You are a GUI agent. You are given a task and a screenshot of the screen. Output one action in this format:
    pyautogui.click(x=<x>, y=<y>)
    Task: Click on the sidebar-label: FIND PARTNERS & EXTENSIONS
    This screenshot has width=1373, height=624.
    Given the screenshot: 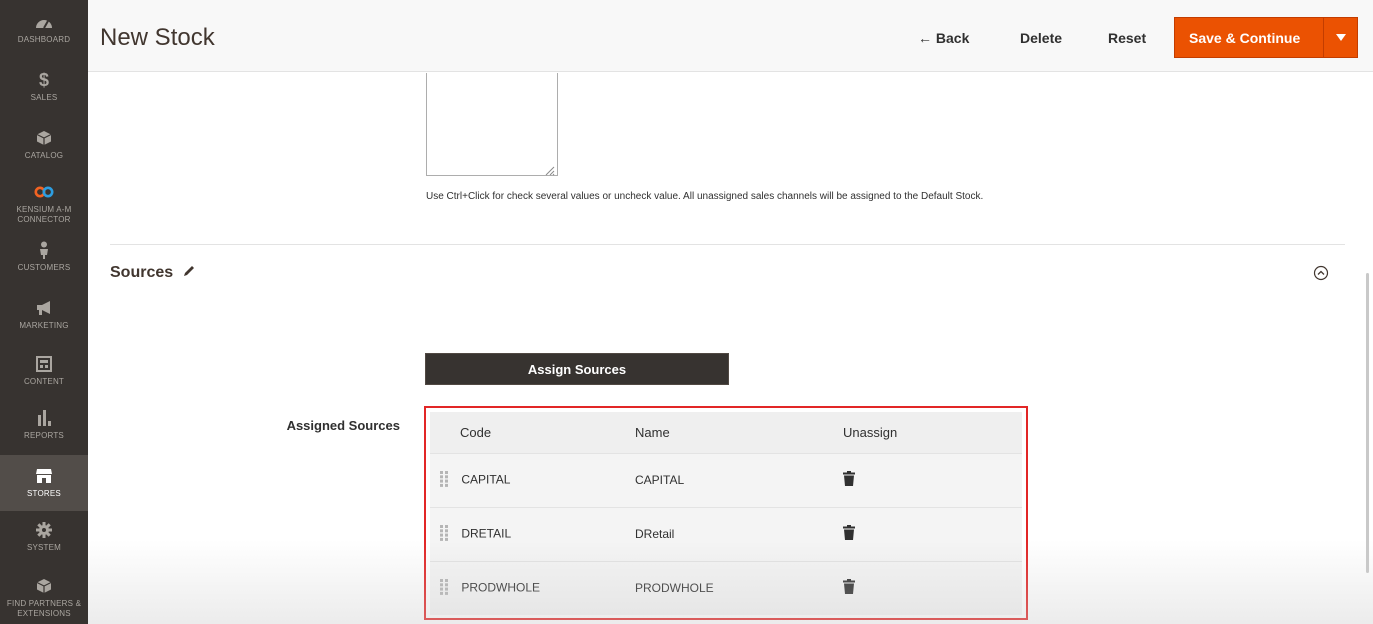 What is the action you would take?
    pyautogui.click(x=44, y=608)
    